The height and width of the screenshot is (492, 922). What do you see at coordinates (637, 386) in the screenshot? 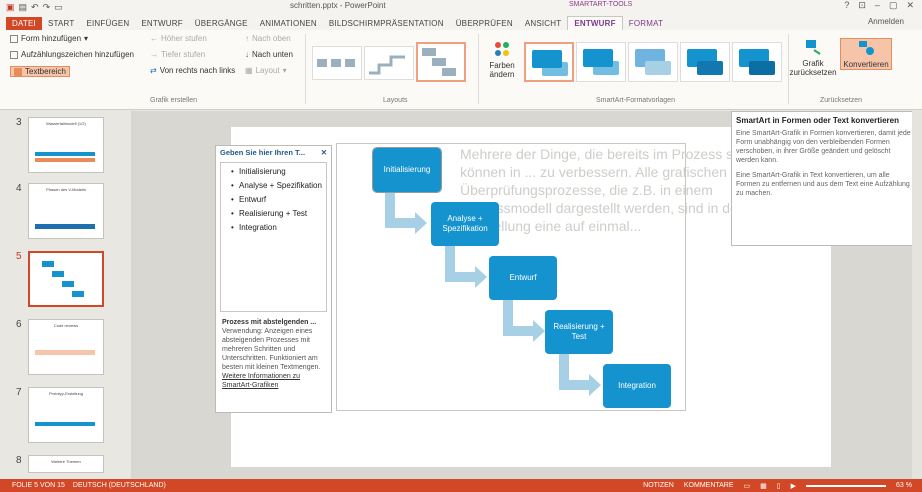
I see `smartart-box-integration: Integration` at bounding box center [637, 386].